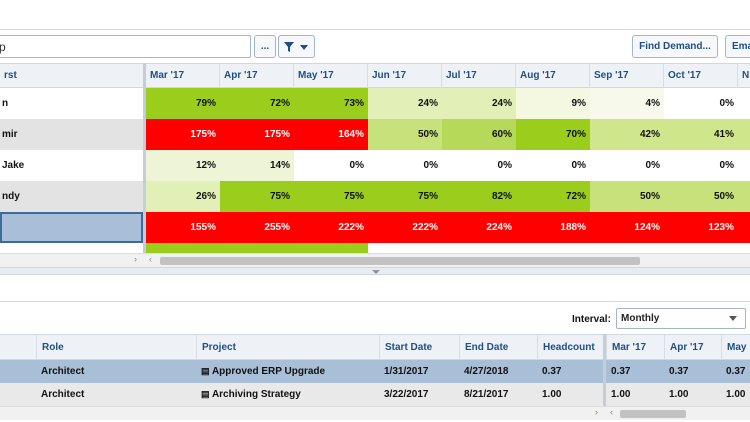 The width and height of the screenshot is (750, 422). What do you see at coordinates (627, 227) in the screenshot?
I see `utilization-cell: 124%` at bounding box center [627, 227].